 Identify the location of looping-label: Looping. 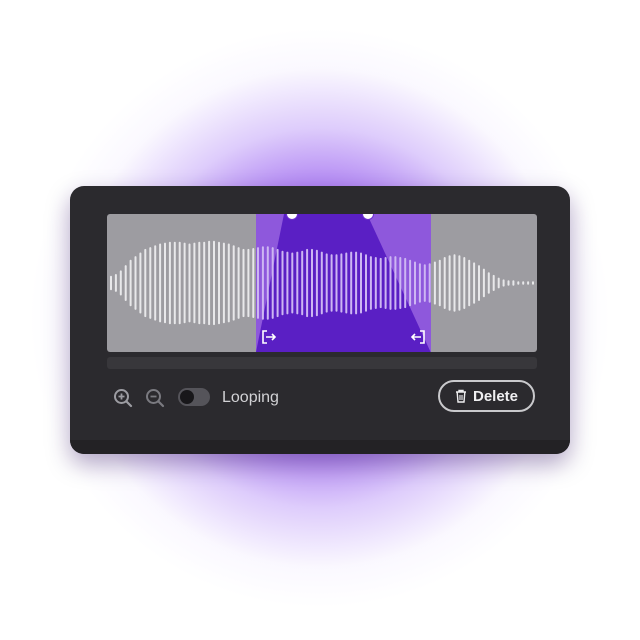
(250, 397).